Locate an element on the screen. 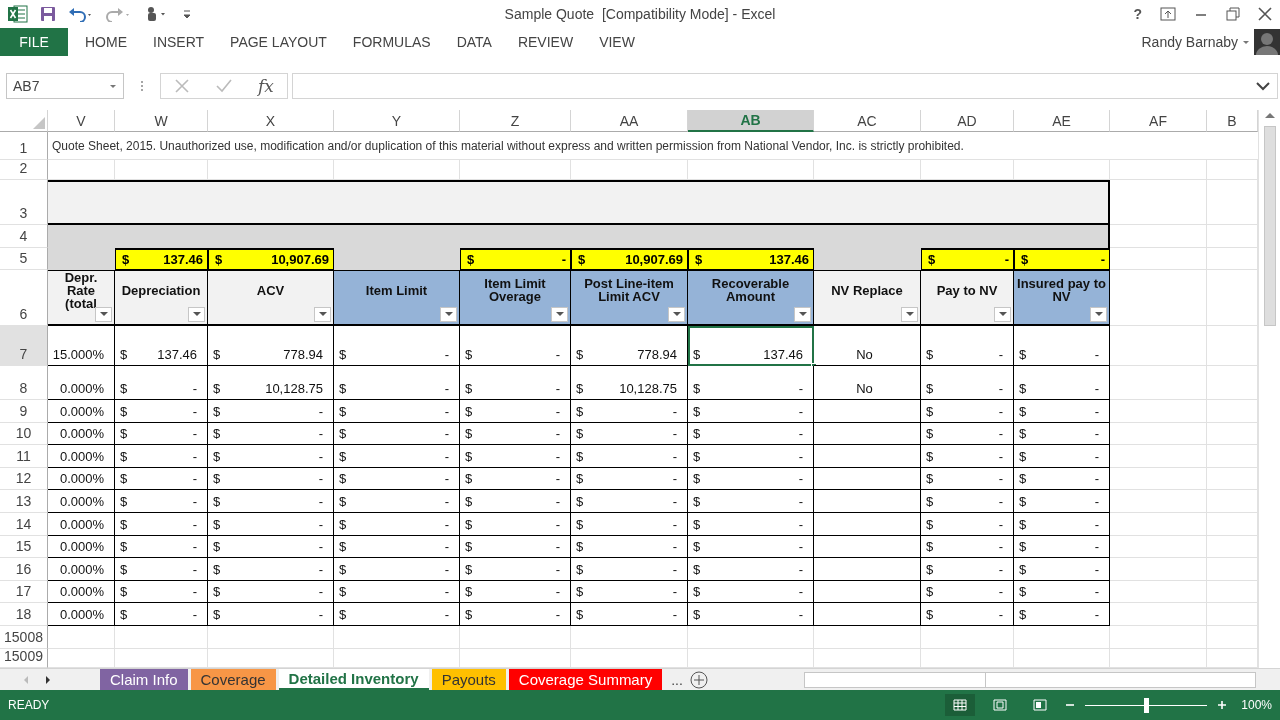 Image resolution: width=1280 pixels, height=720 pixels. ribbon-tab: INSERT is located at coordinates (179, 42).